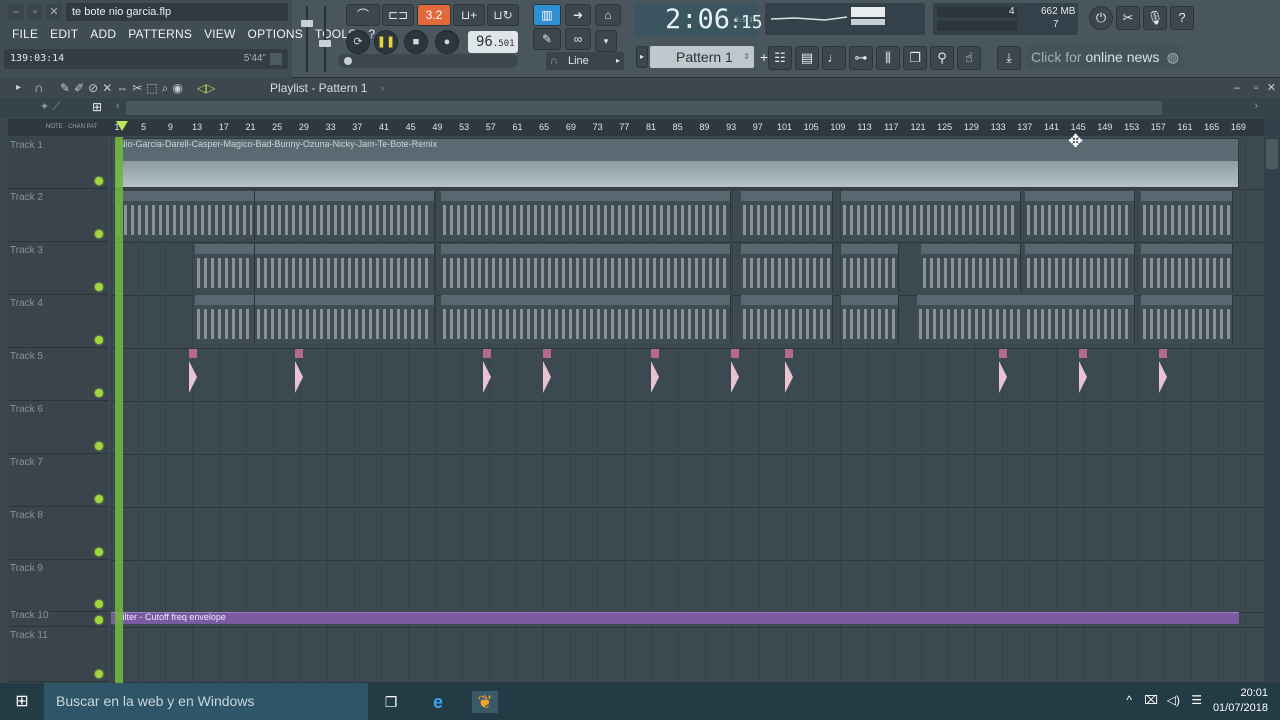  I want to click on slice-tool-icon: ✂, so click(137, 88).